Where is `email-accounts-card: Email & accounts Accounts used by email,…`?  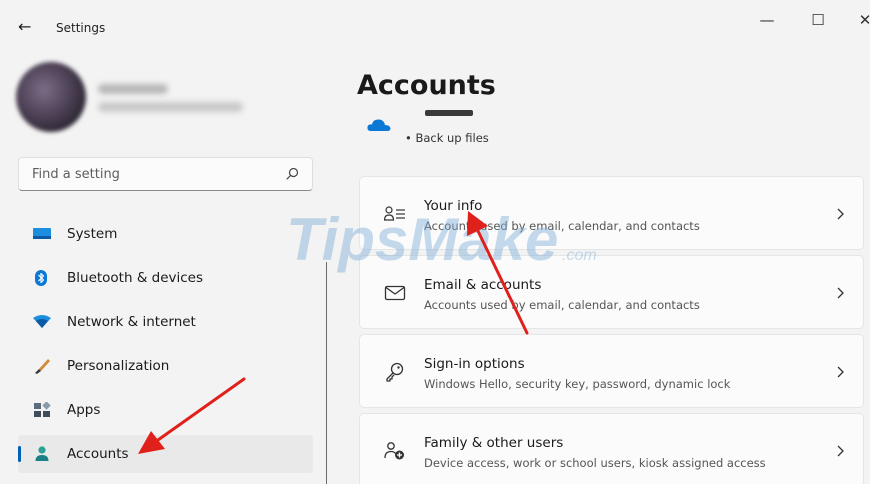 email-accounts-card: Email & accounts Accounts used by email,… is located at coordinates (611, 292).